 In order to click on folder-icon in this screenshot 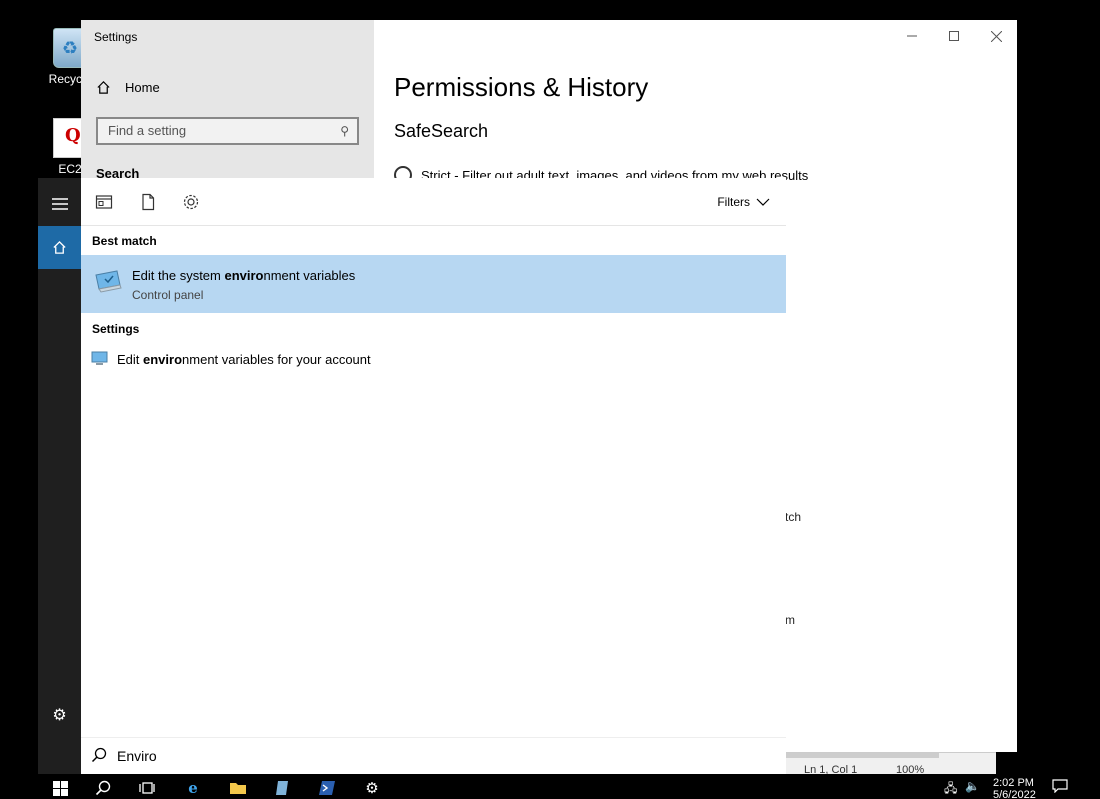, I will do `click(238, 788)`.